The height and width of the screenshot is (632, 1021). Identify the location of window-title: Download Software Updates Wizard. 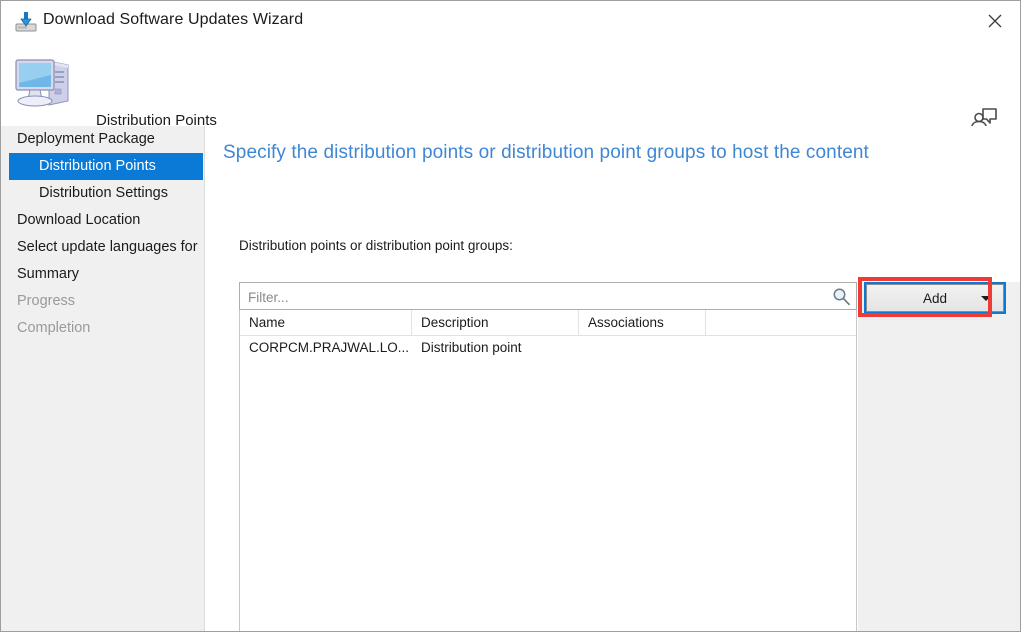
(173, 19).